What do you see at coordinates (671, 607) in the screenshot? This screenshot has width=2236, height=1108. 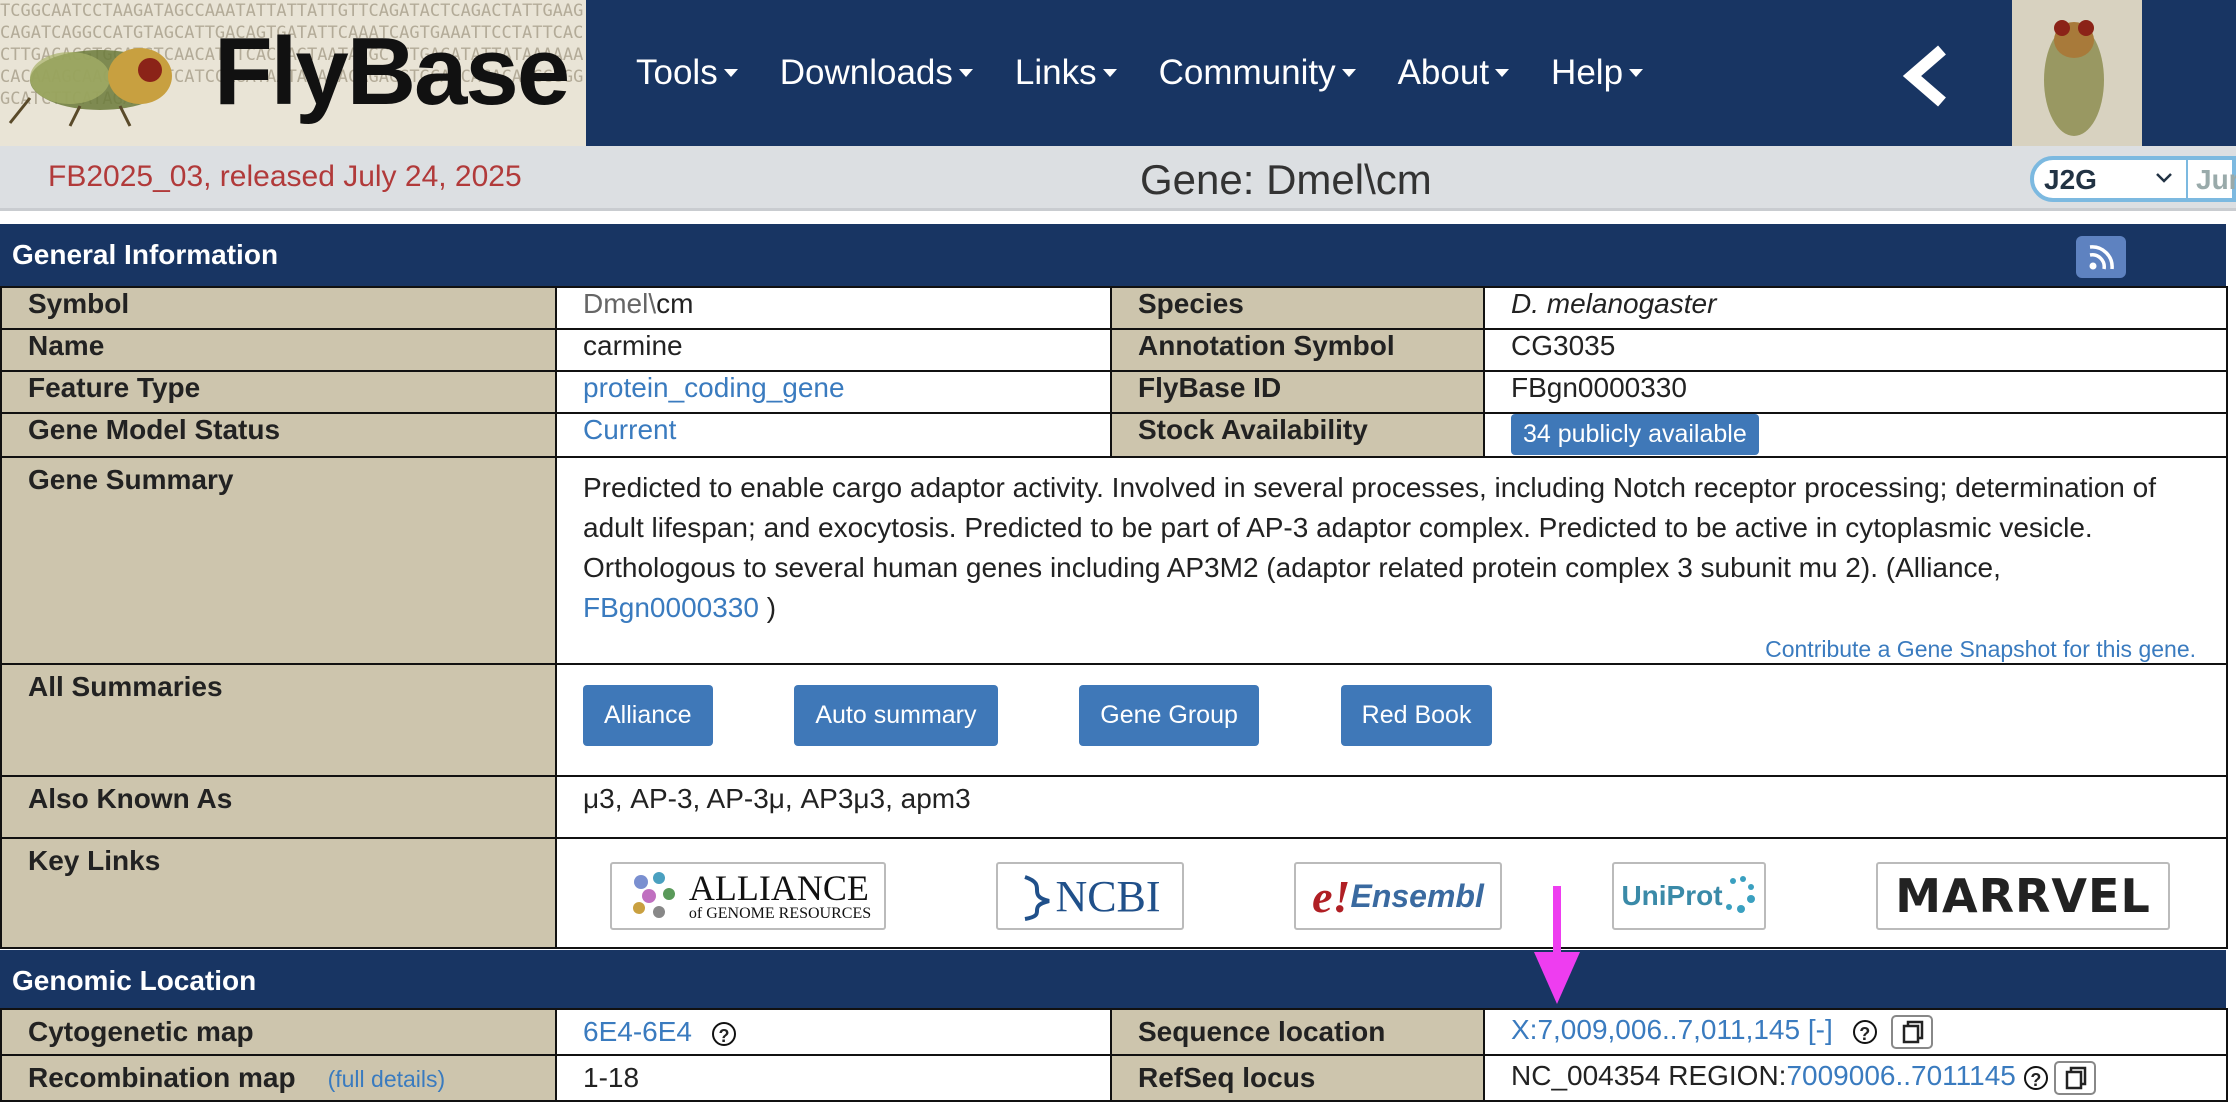 I see `summary-fbgn-link: FBgn0000330` at bounding box center [671, 607].